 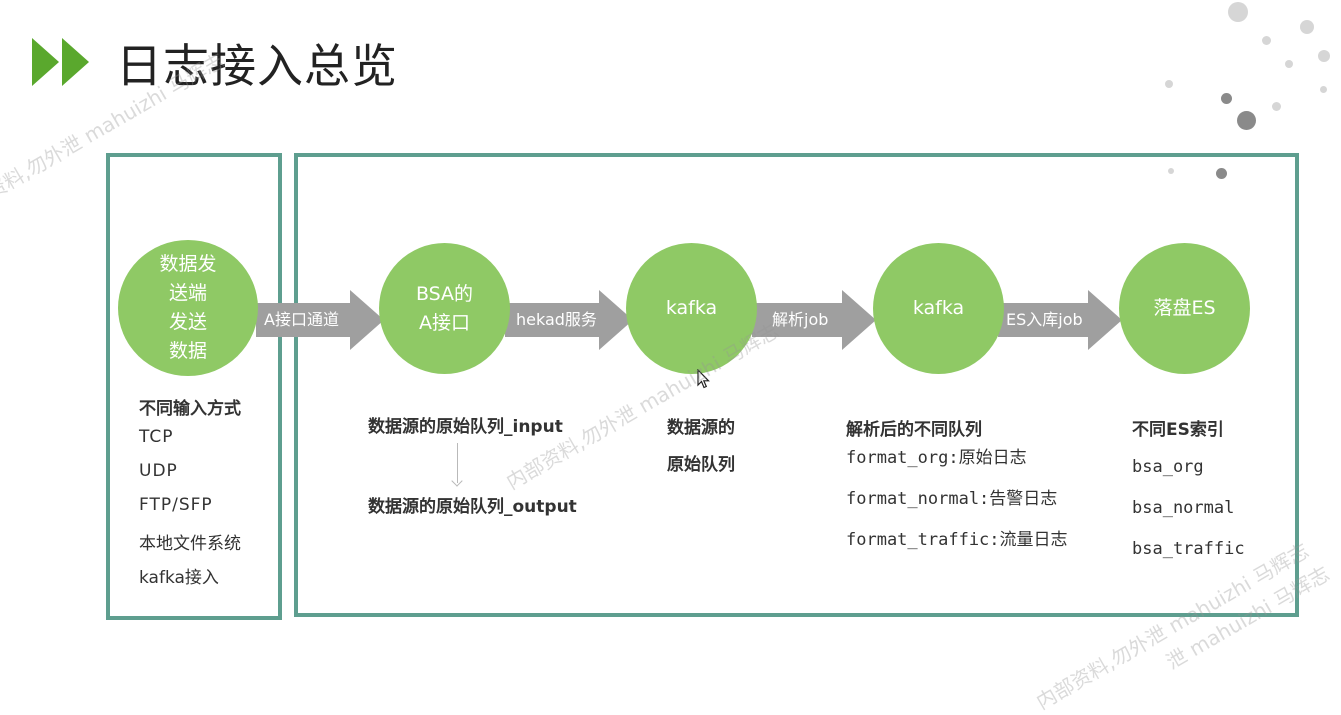 I want to click on parsed-queue-item: format_normal:告警日志, so click(x=952, y=499).